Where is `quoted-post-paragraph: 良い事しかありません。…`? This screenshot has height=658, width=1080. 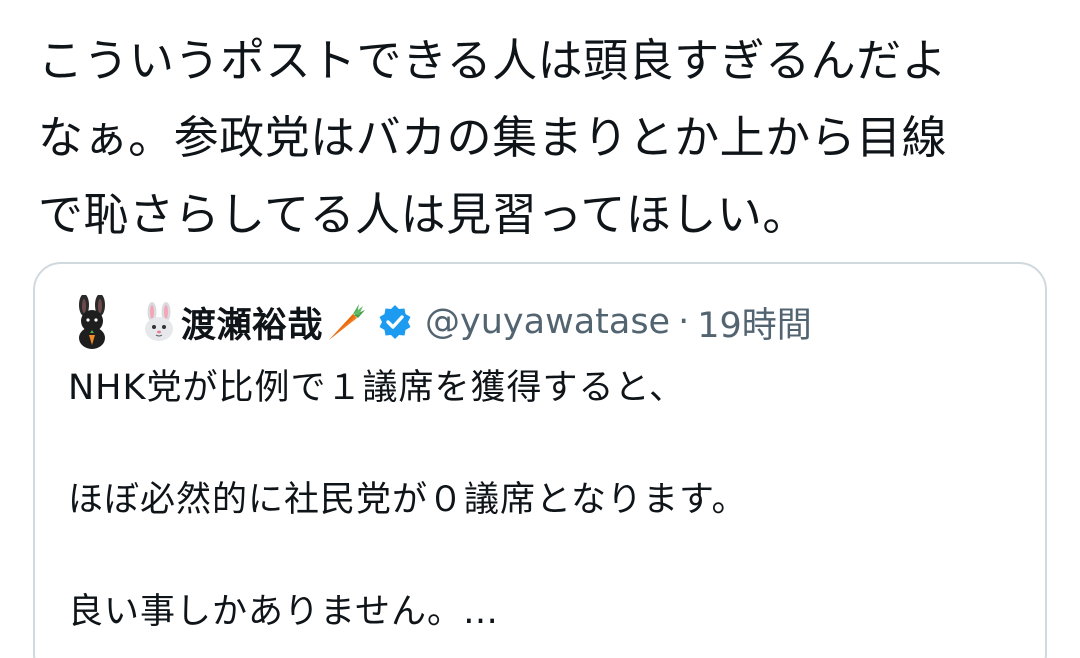 quoted-post-paragraph: 良い事しかありません。… is located at coordinates (283, 612).